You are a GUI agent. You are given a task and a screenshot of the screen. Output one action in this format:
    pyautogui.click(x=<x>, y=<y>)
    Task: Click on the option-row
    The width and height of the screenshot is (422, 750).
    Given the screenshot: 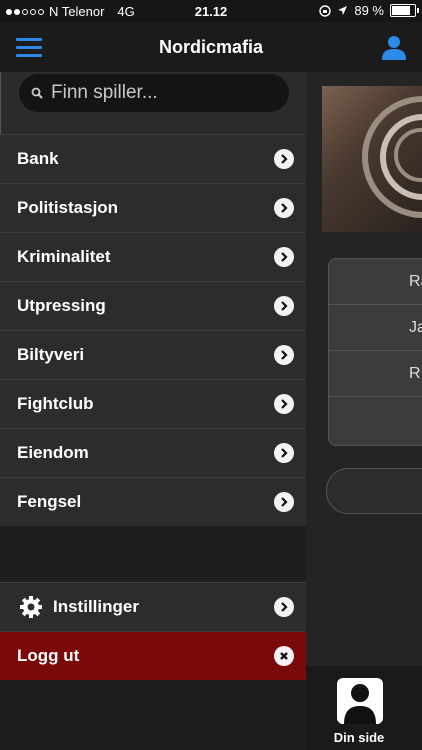 What is the action you would take?
    pyautogui.click(x=375, y=420)
    